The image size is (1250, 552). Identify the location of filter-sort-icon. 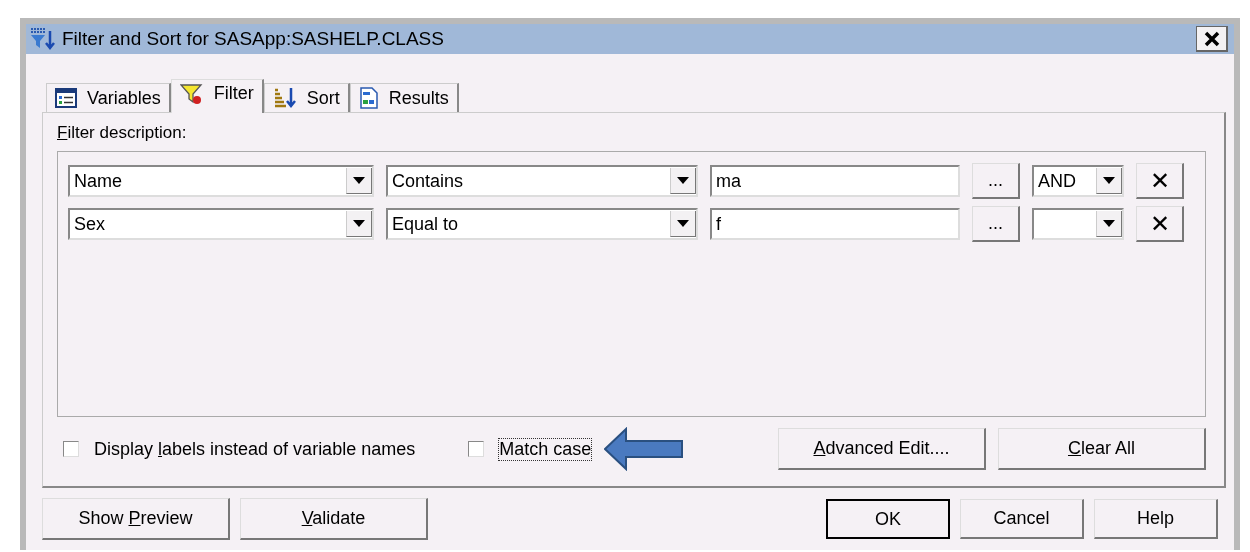
(43, 39).